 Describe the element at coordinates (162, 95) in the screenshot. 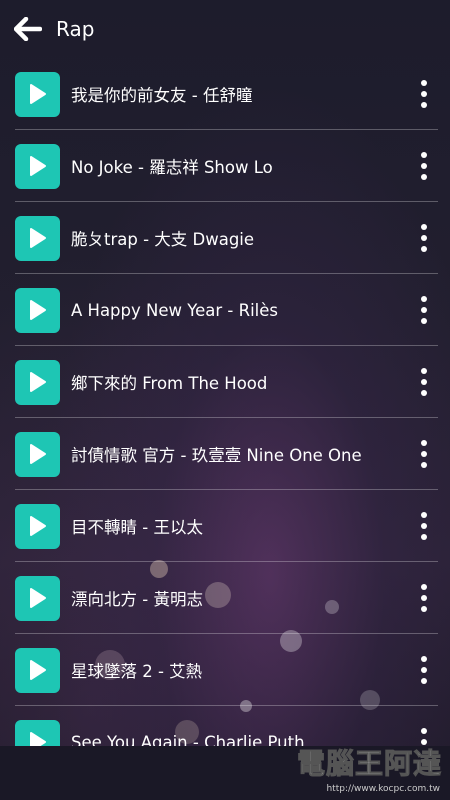

I see `song-title: 我是你的前女友 - 任舒瞳` at that location.